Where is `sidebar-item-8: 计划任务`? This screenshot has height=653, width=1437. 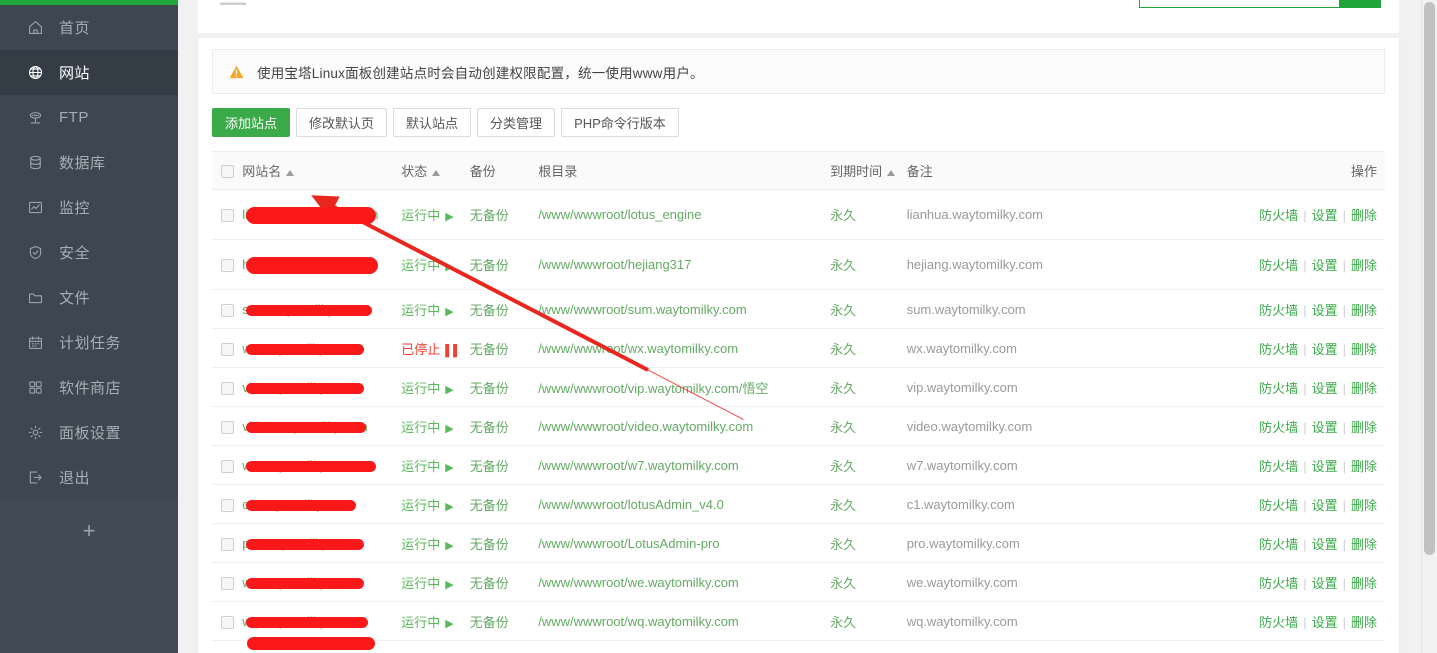
sidebar-item-8: 计划任务 is located at coordinates (89, 342).